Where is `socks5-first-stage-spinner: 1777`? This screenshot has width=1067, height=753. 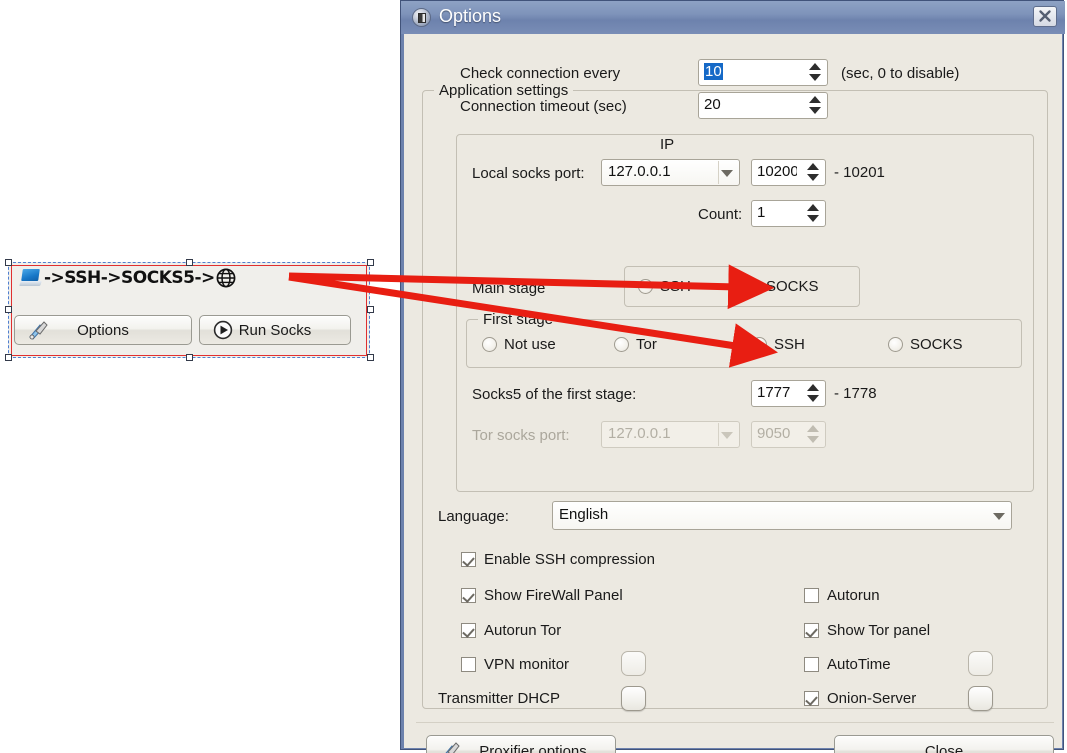 socks5-first-stage-spinner: 1777 is located at coordinates (788, 393).